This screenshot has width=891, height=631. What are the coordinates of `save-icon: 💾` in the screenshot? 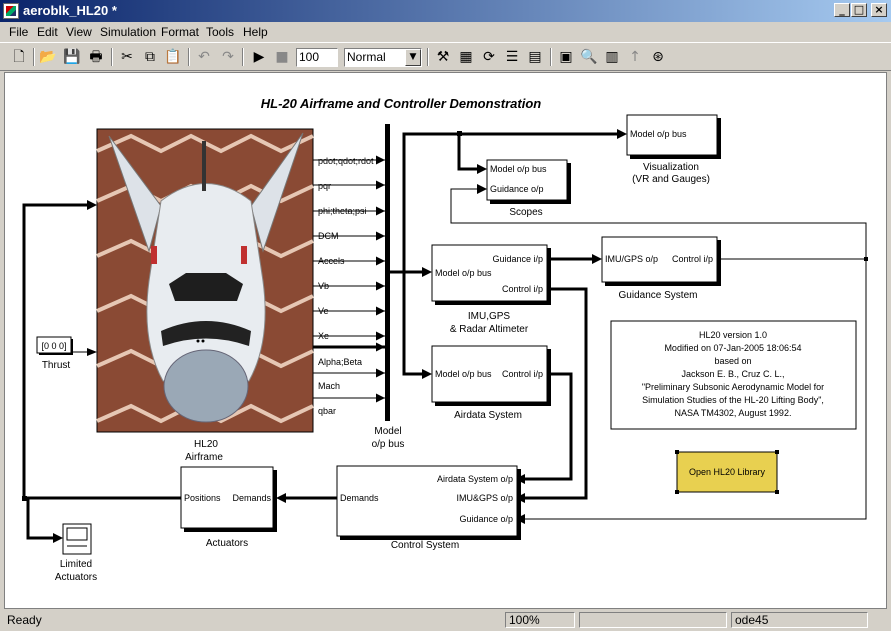 It's located at (72, 57).